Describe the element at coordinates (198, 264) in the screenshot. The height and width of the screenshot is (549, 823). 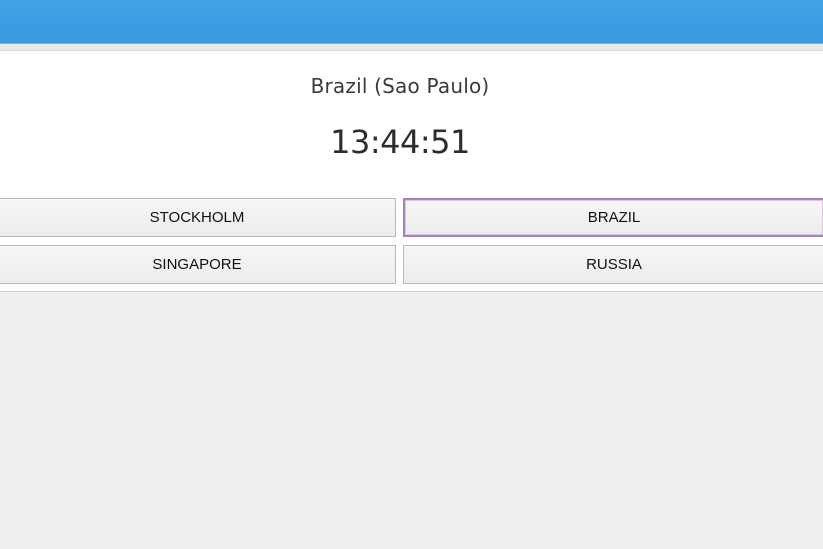
I see `city-button-singapore: SINGAPORE` at that location.